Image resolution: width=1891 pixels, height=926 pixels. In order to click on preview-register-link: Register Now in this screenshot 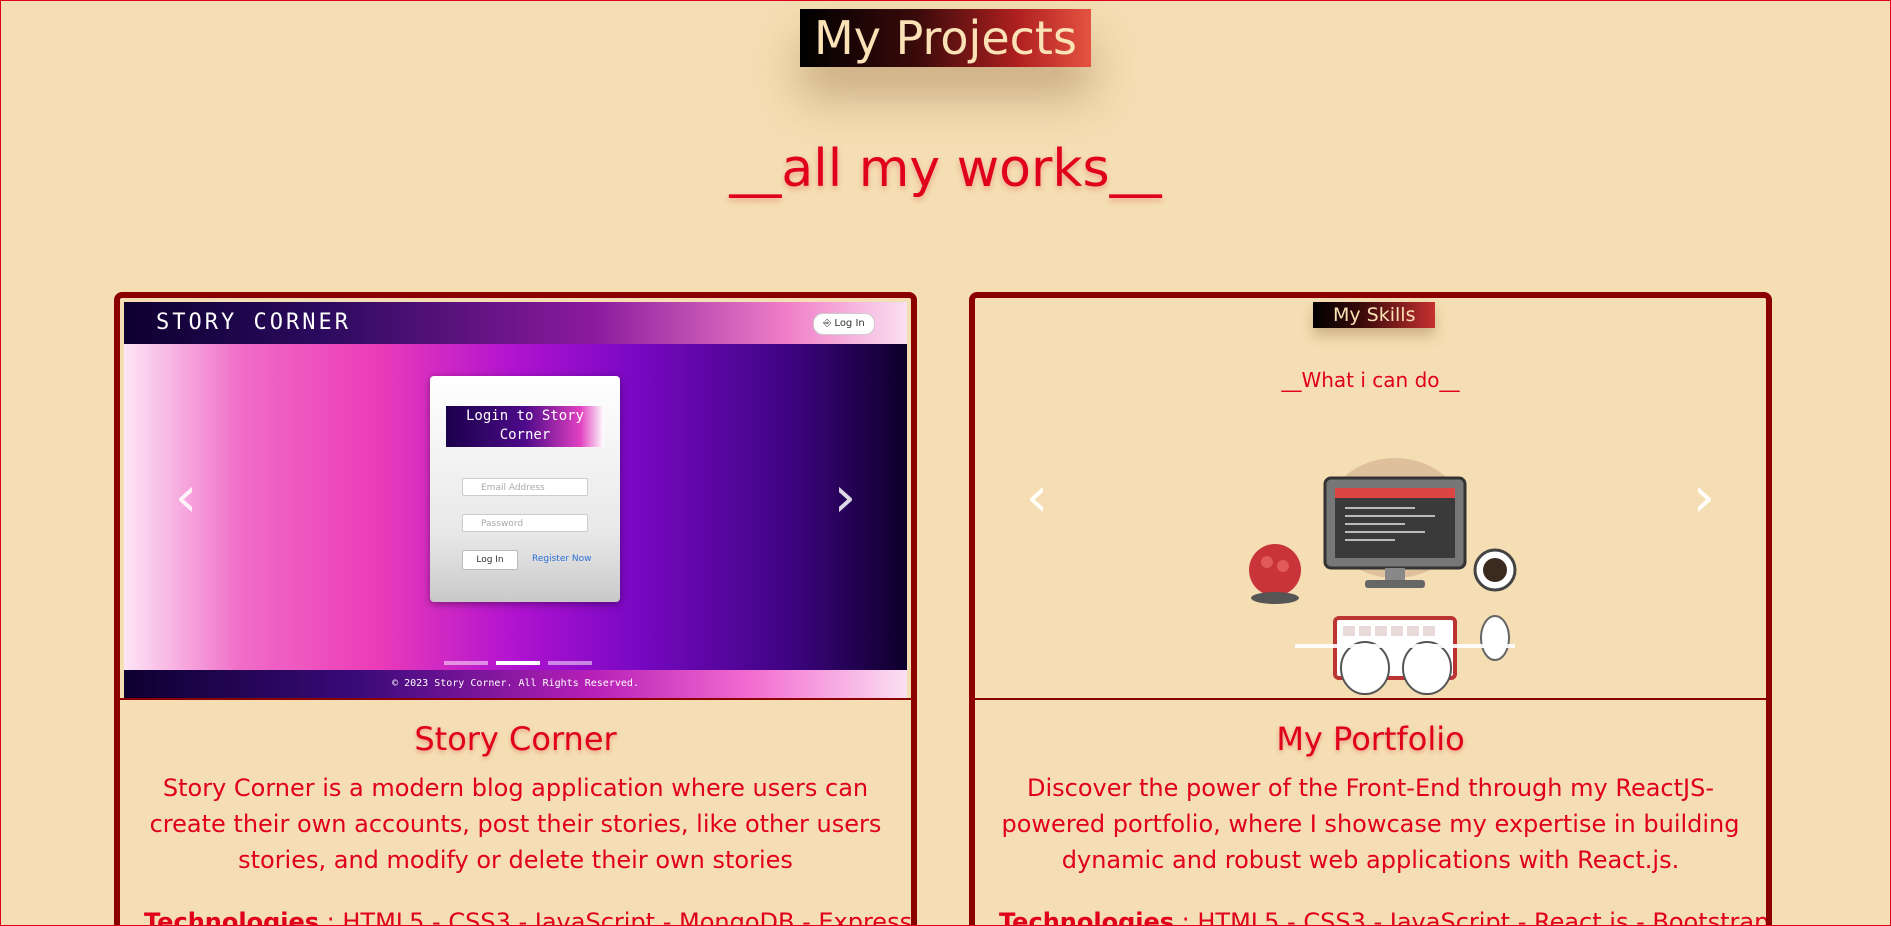, I will do `click(562, 559)`.